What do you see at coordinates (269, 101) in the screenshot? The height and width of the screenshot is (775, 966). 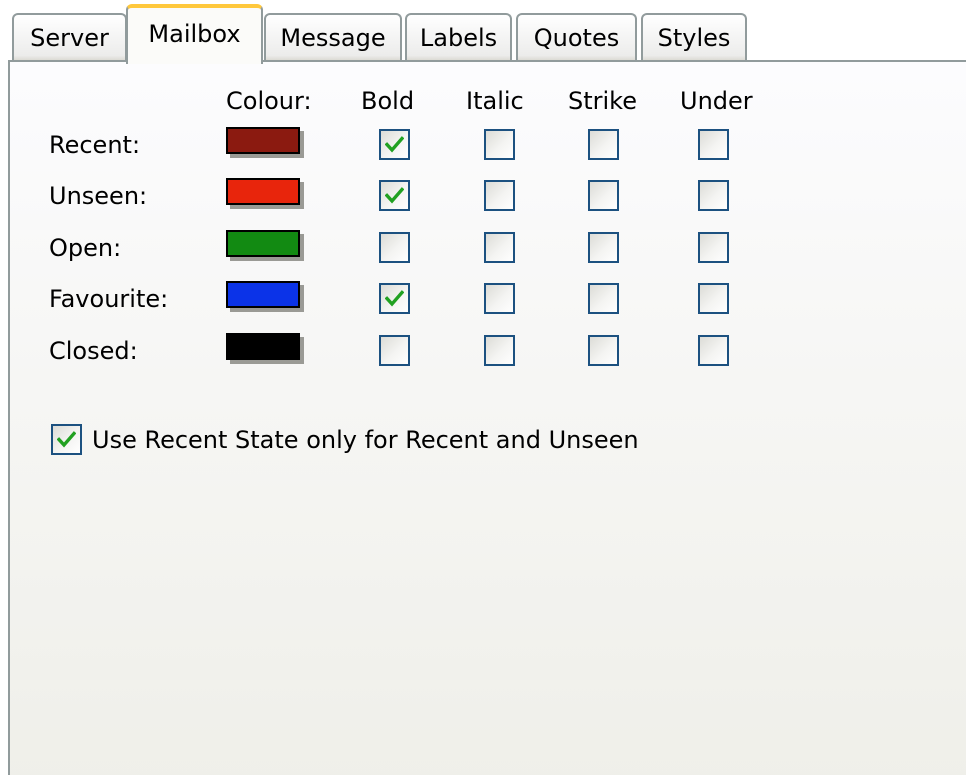 I see `column-header-colour: Colour:` at bounding box center [269, 101].